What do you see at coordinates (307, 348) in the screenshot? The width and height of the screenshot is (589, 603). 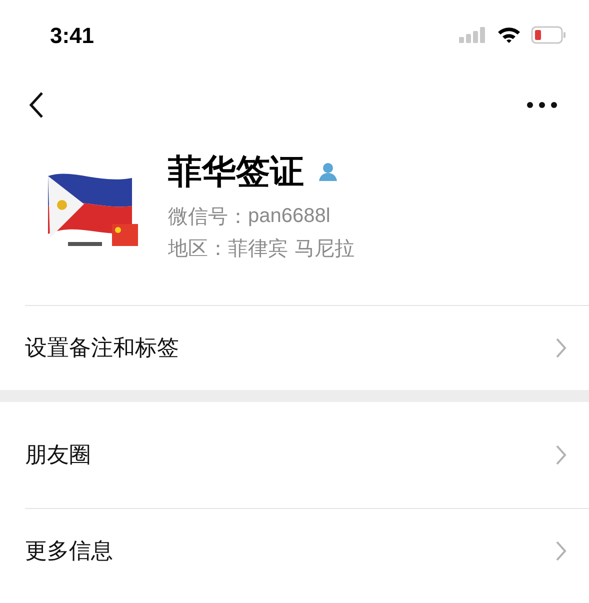 I see `menu-row: 设置备注和标签` at bounding box center [307, 348].